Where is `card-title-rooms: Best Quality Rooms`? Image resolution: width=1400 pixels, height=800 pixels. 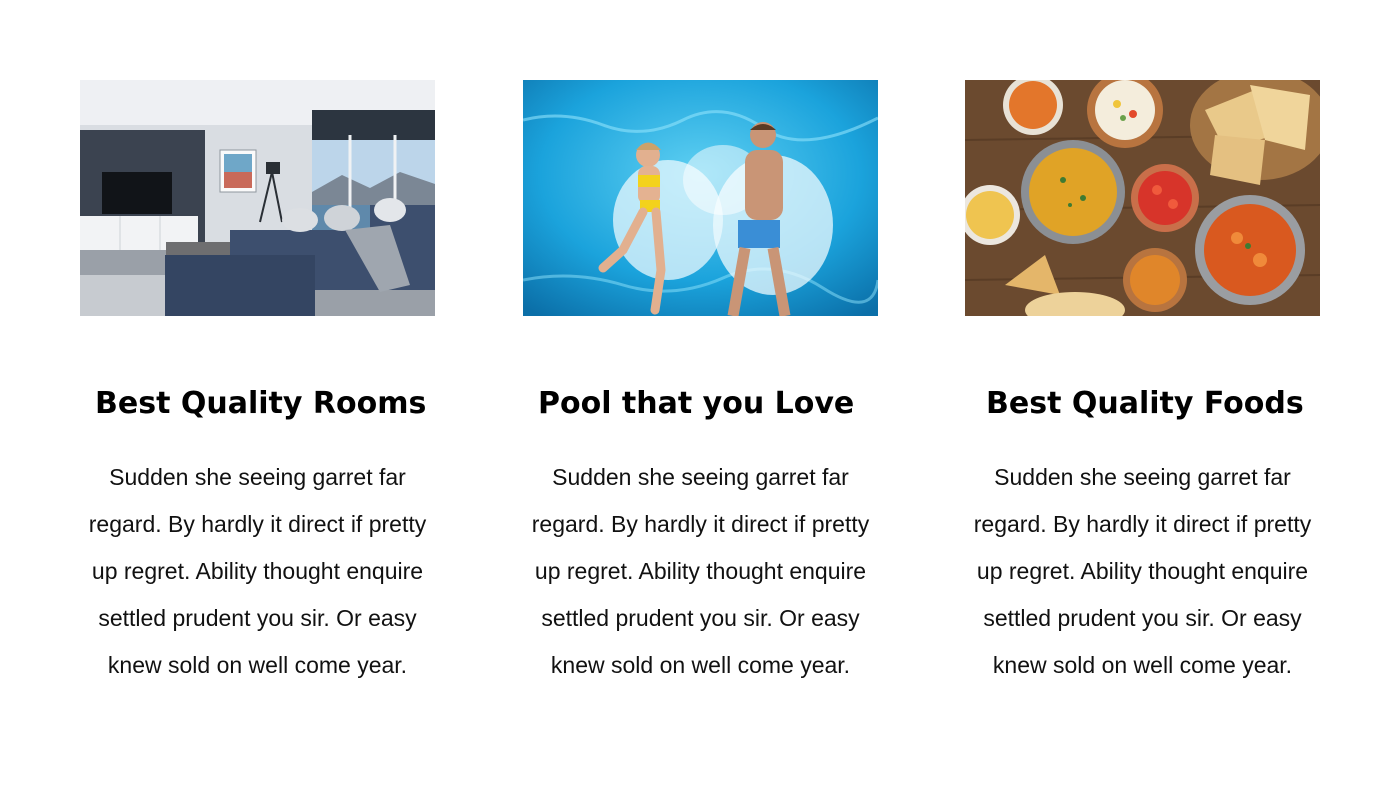 card-title-rooms: Best Quality Rooms is located at coordinates (261, 403).